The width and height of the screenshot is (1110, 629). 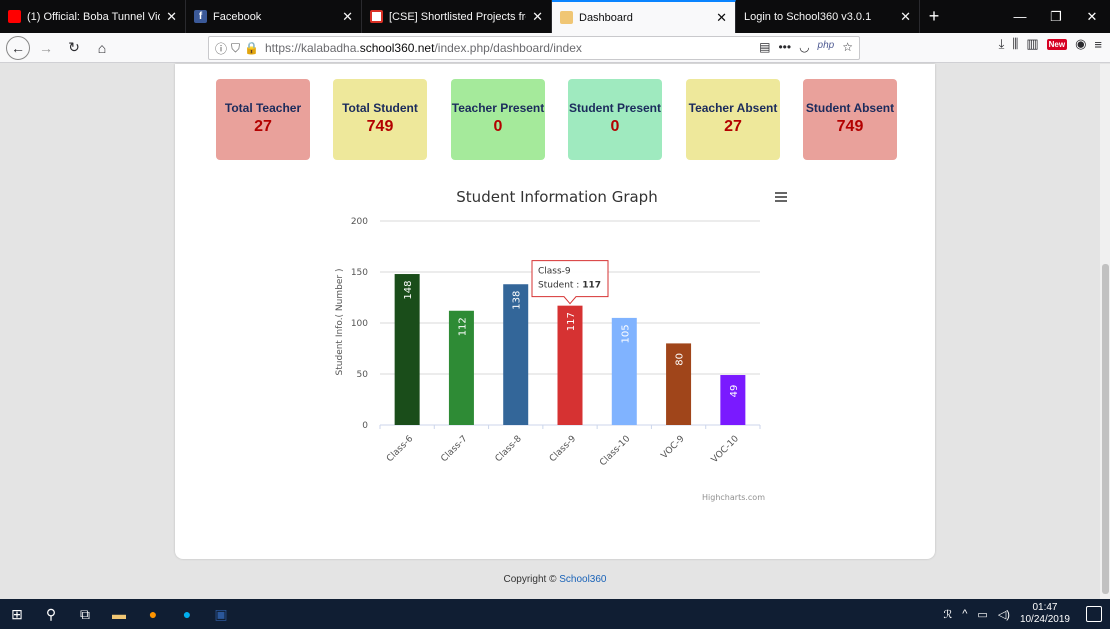 What do you see at coordinates (359, 273) in the screenshot?
I see `y-tick-label: 150` at bounding box center [359, 273].